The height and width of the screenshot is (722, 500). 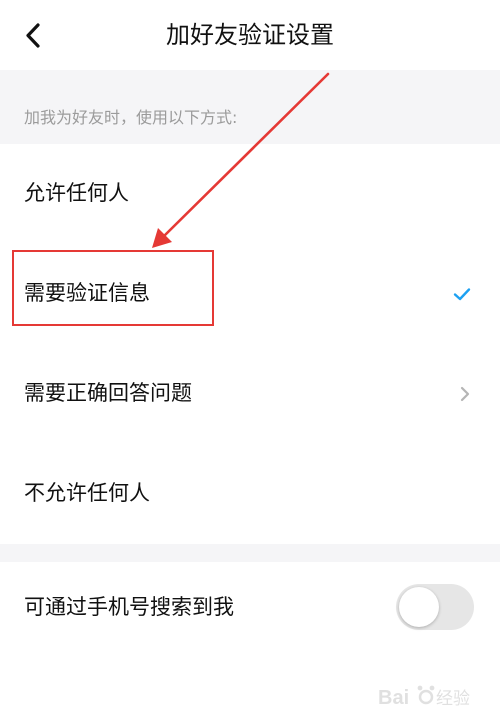 I want to click on phone-search-toggle, so click(x=435, y=607).